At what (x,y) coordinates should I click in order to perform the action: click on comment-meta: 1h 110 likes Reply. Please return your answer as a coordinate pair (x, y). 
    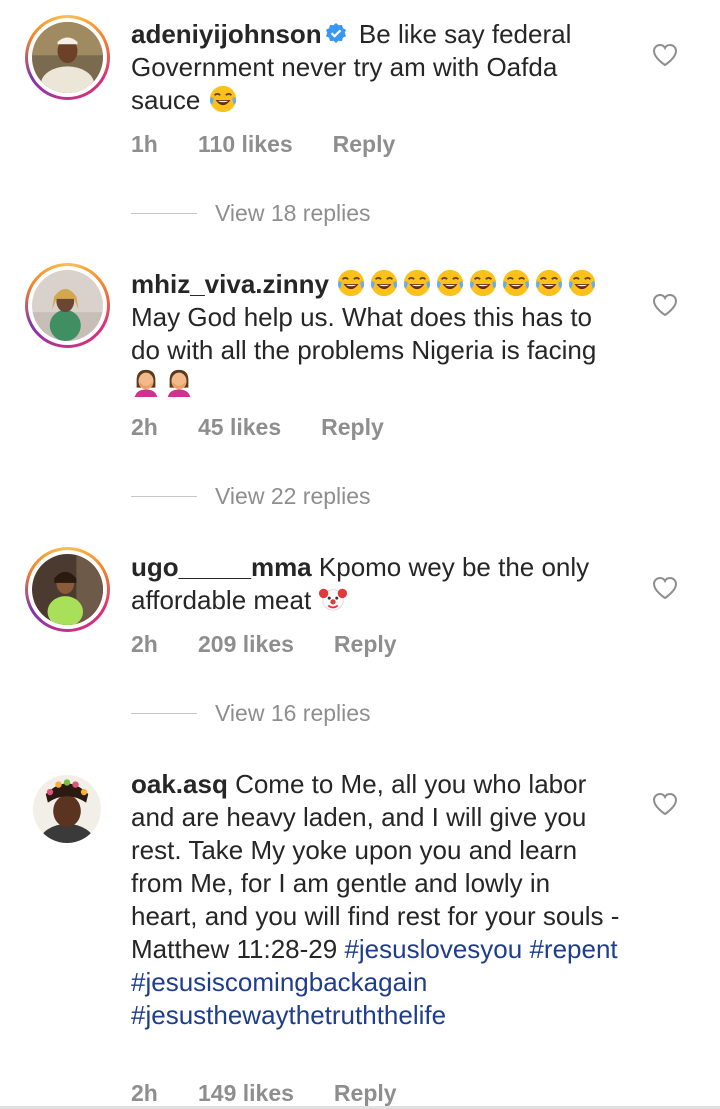
    Looking at the image, I should click on (263, 144).